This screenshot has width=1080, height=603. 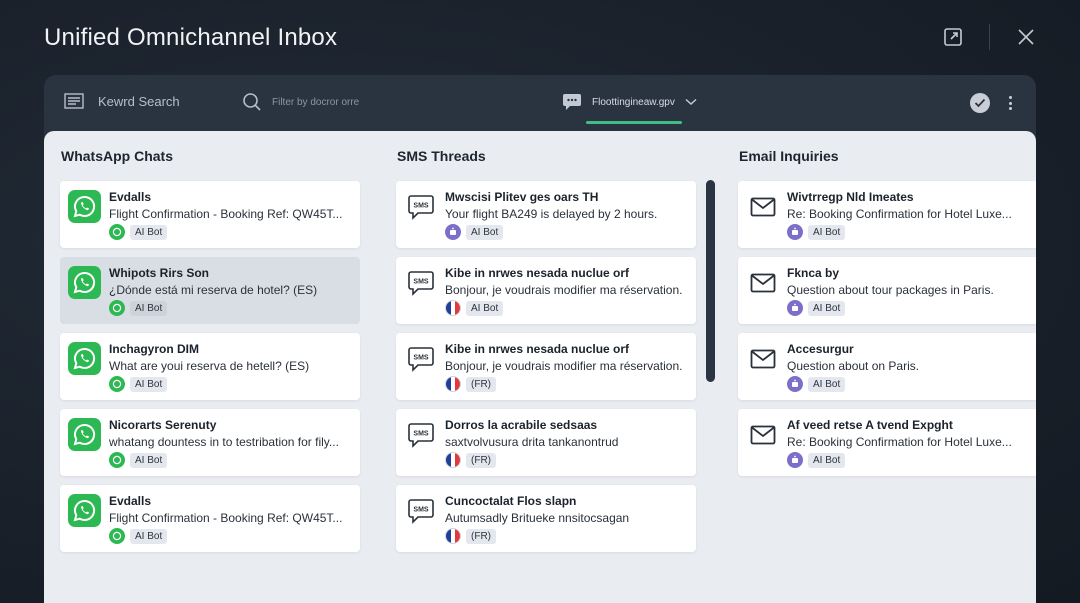 What do you see at coordinates (139, 101) in the screenshot?
I see `keyword-search-label: Kewrd Search` at bounding box center [139, 101].